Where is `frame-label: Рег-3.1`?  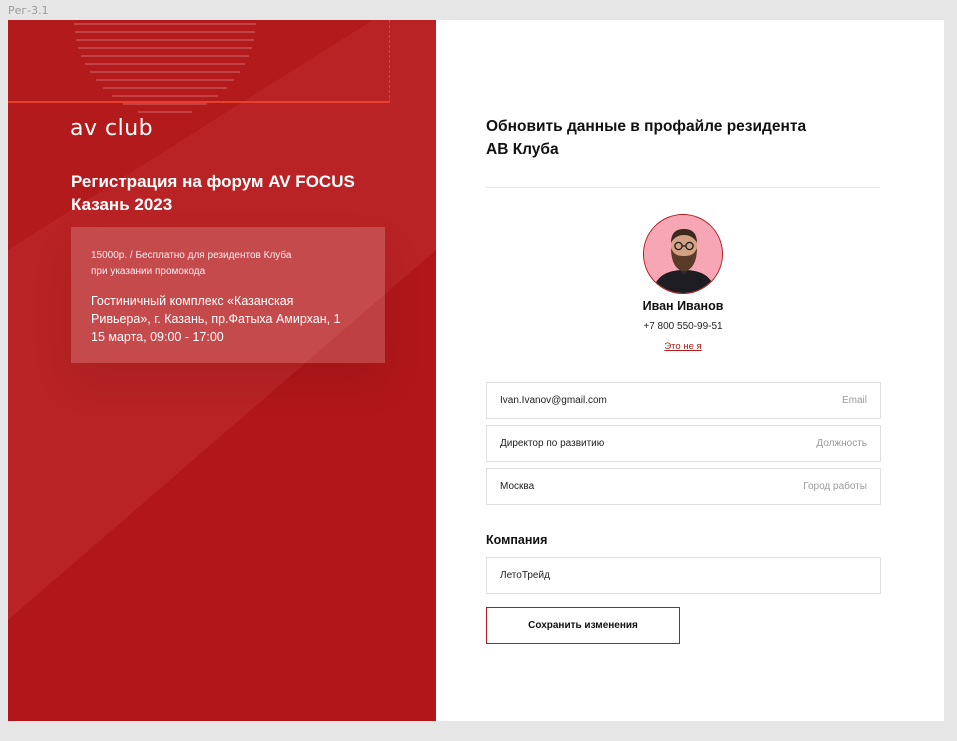
frame-label: Рег-3.1 is located at coordinates (28, 10).